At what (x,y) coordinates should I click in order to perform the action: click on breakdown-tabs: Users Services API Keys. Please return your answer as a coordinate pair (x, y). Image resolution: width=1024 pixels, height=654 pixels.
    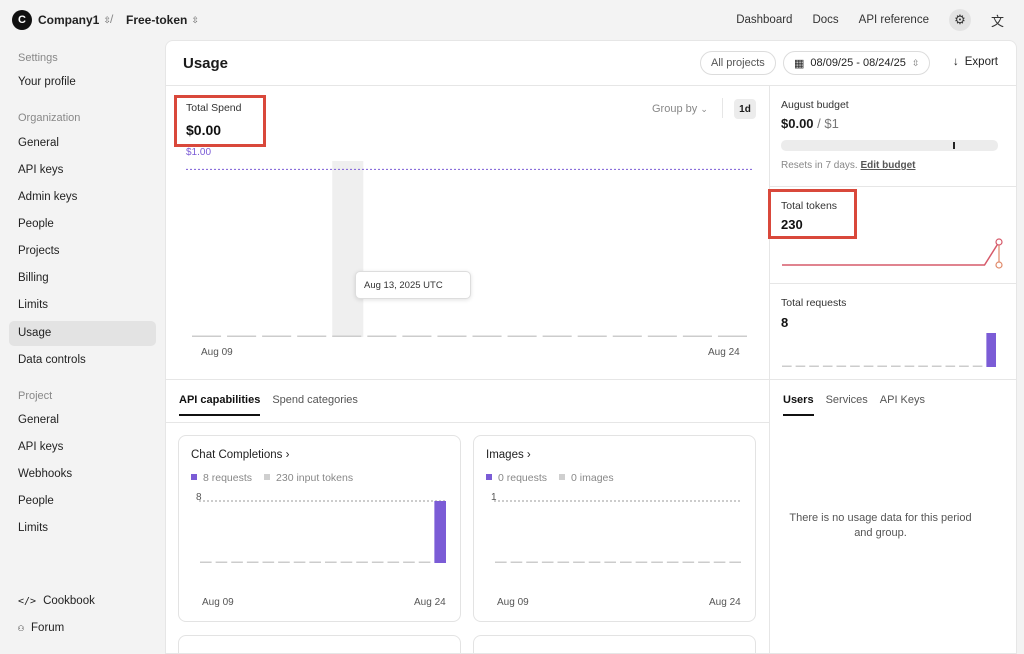
    Looking at the image, I should click on (854, 405).